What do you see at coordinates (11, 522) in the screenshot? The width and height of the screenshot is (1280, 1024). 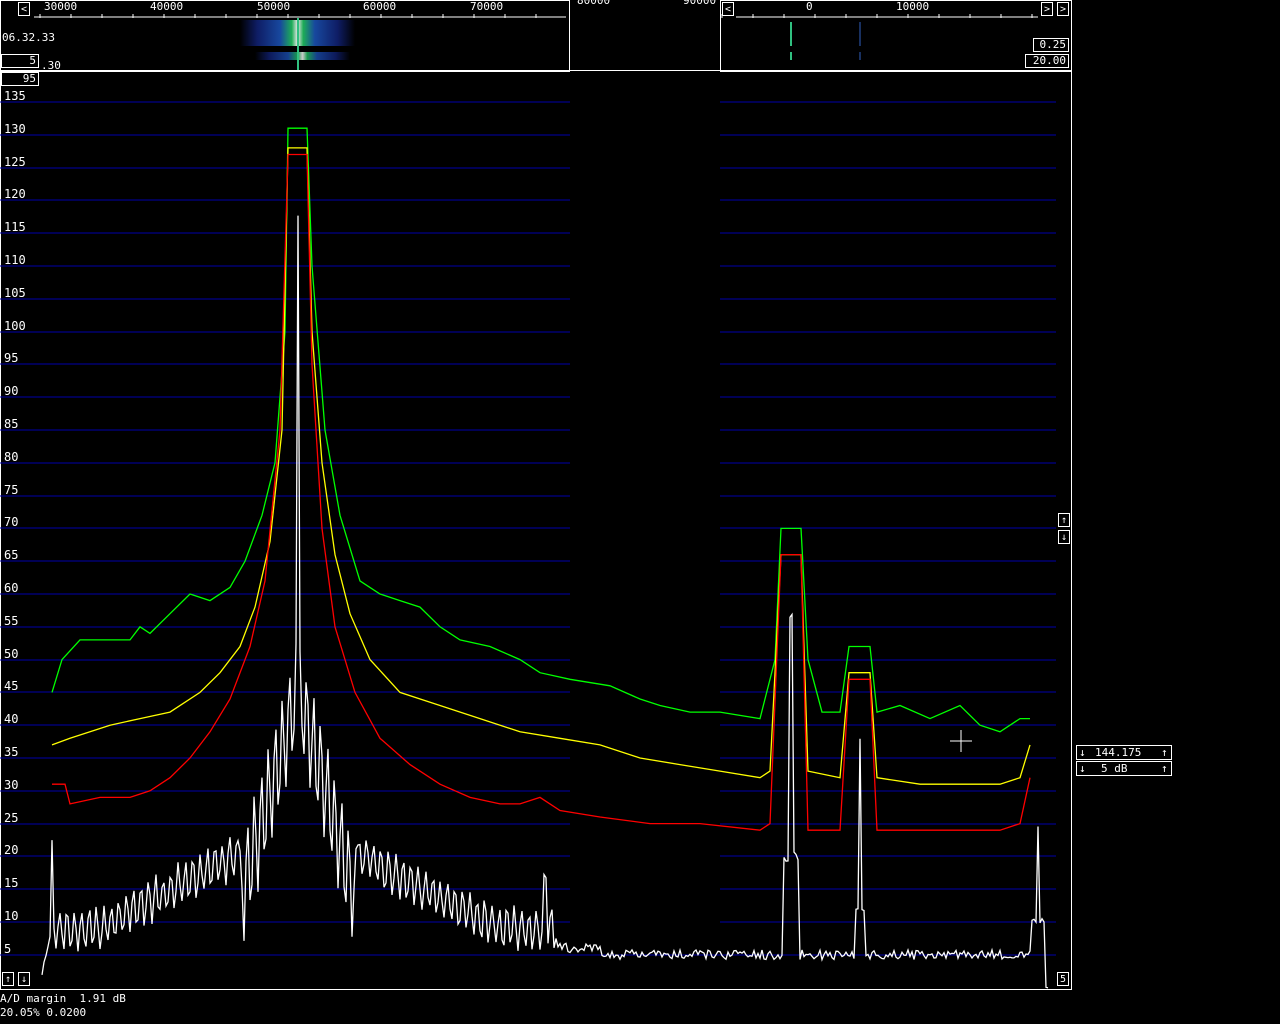 I see `y-axis-label: 70` at bounding box center [11, 522].